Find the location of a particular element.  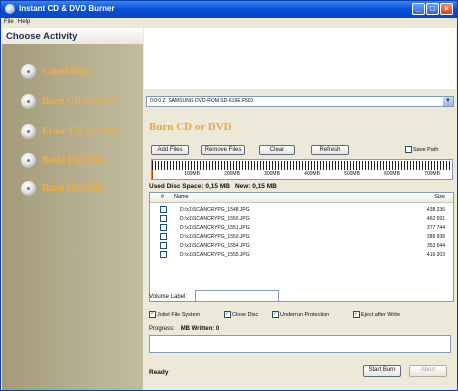

file-name: D:\x1\SCANCRYPG_1555.JPG is located at coordinates (215, 255).